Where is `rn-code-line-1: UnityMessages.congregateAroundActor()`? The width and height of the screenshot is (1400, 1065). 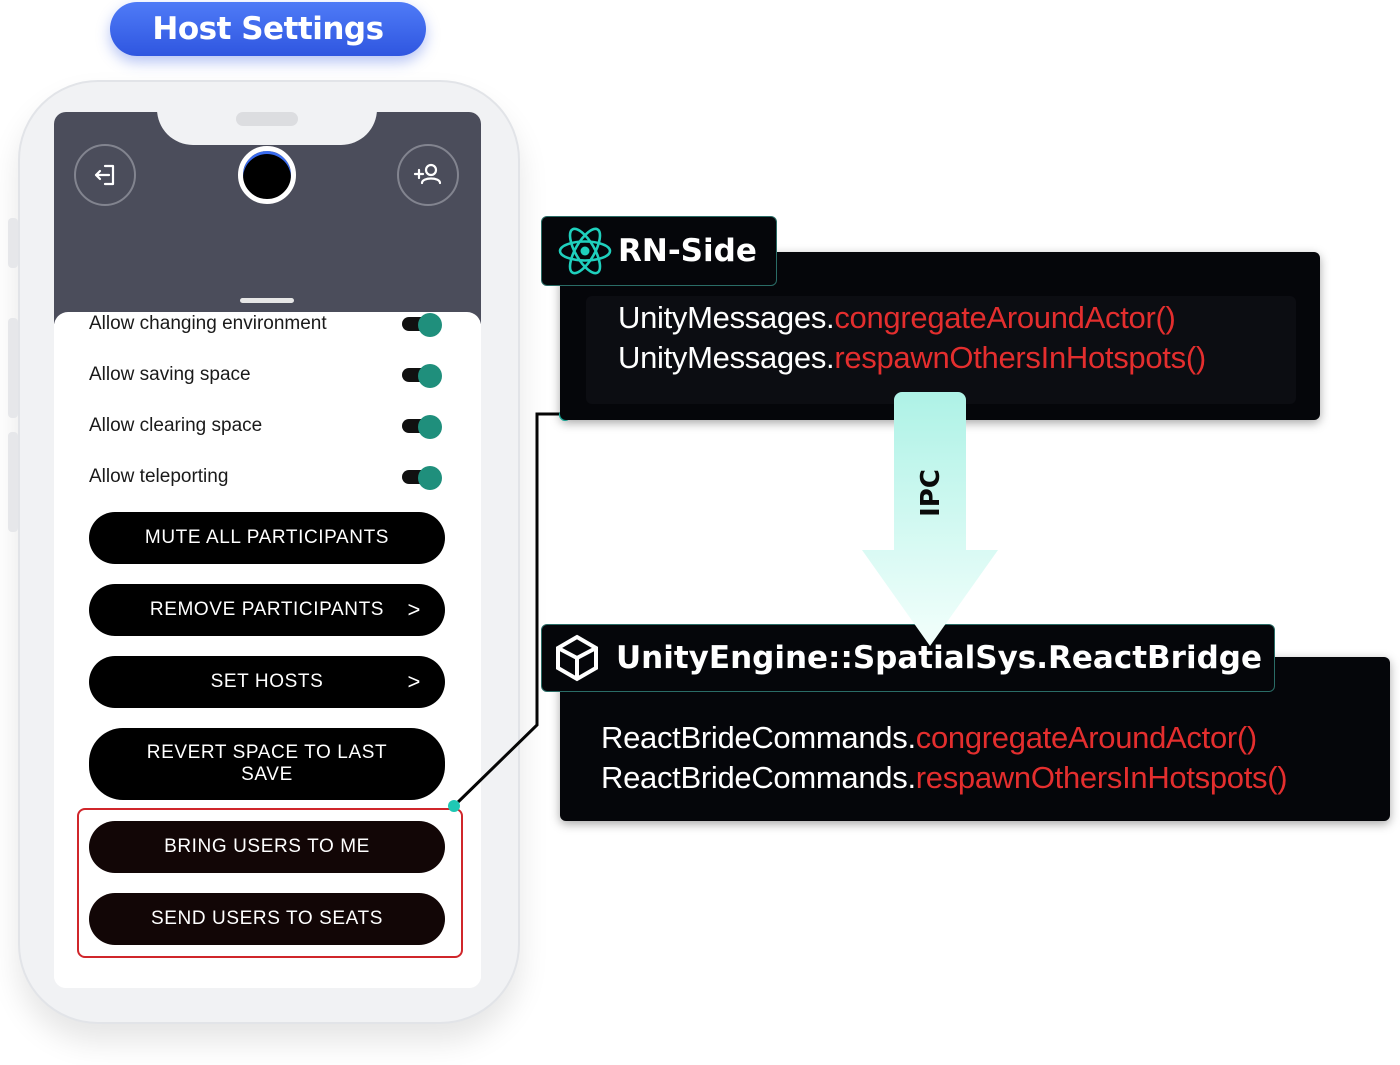 rn-code-line-1: UnityMessages.congregateAroundActor() is located at coordinates (897, 318).